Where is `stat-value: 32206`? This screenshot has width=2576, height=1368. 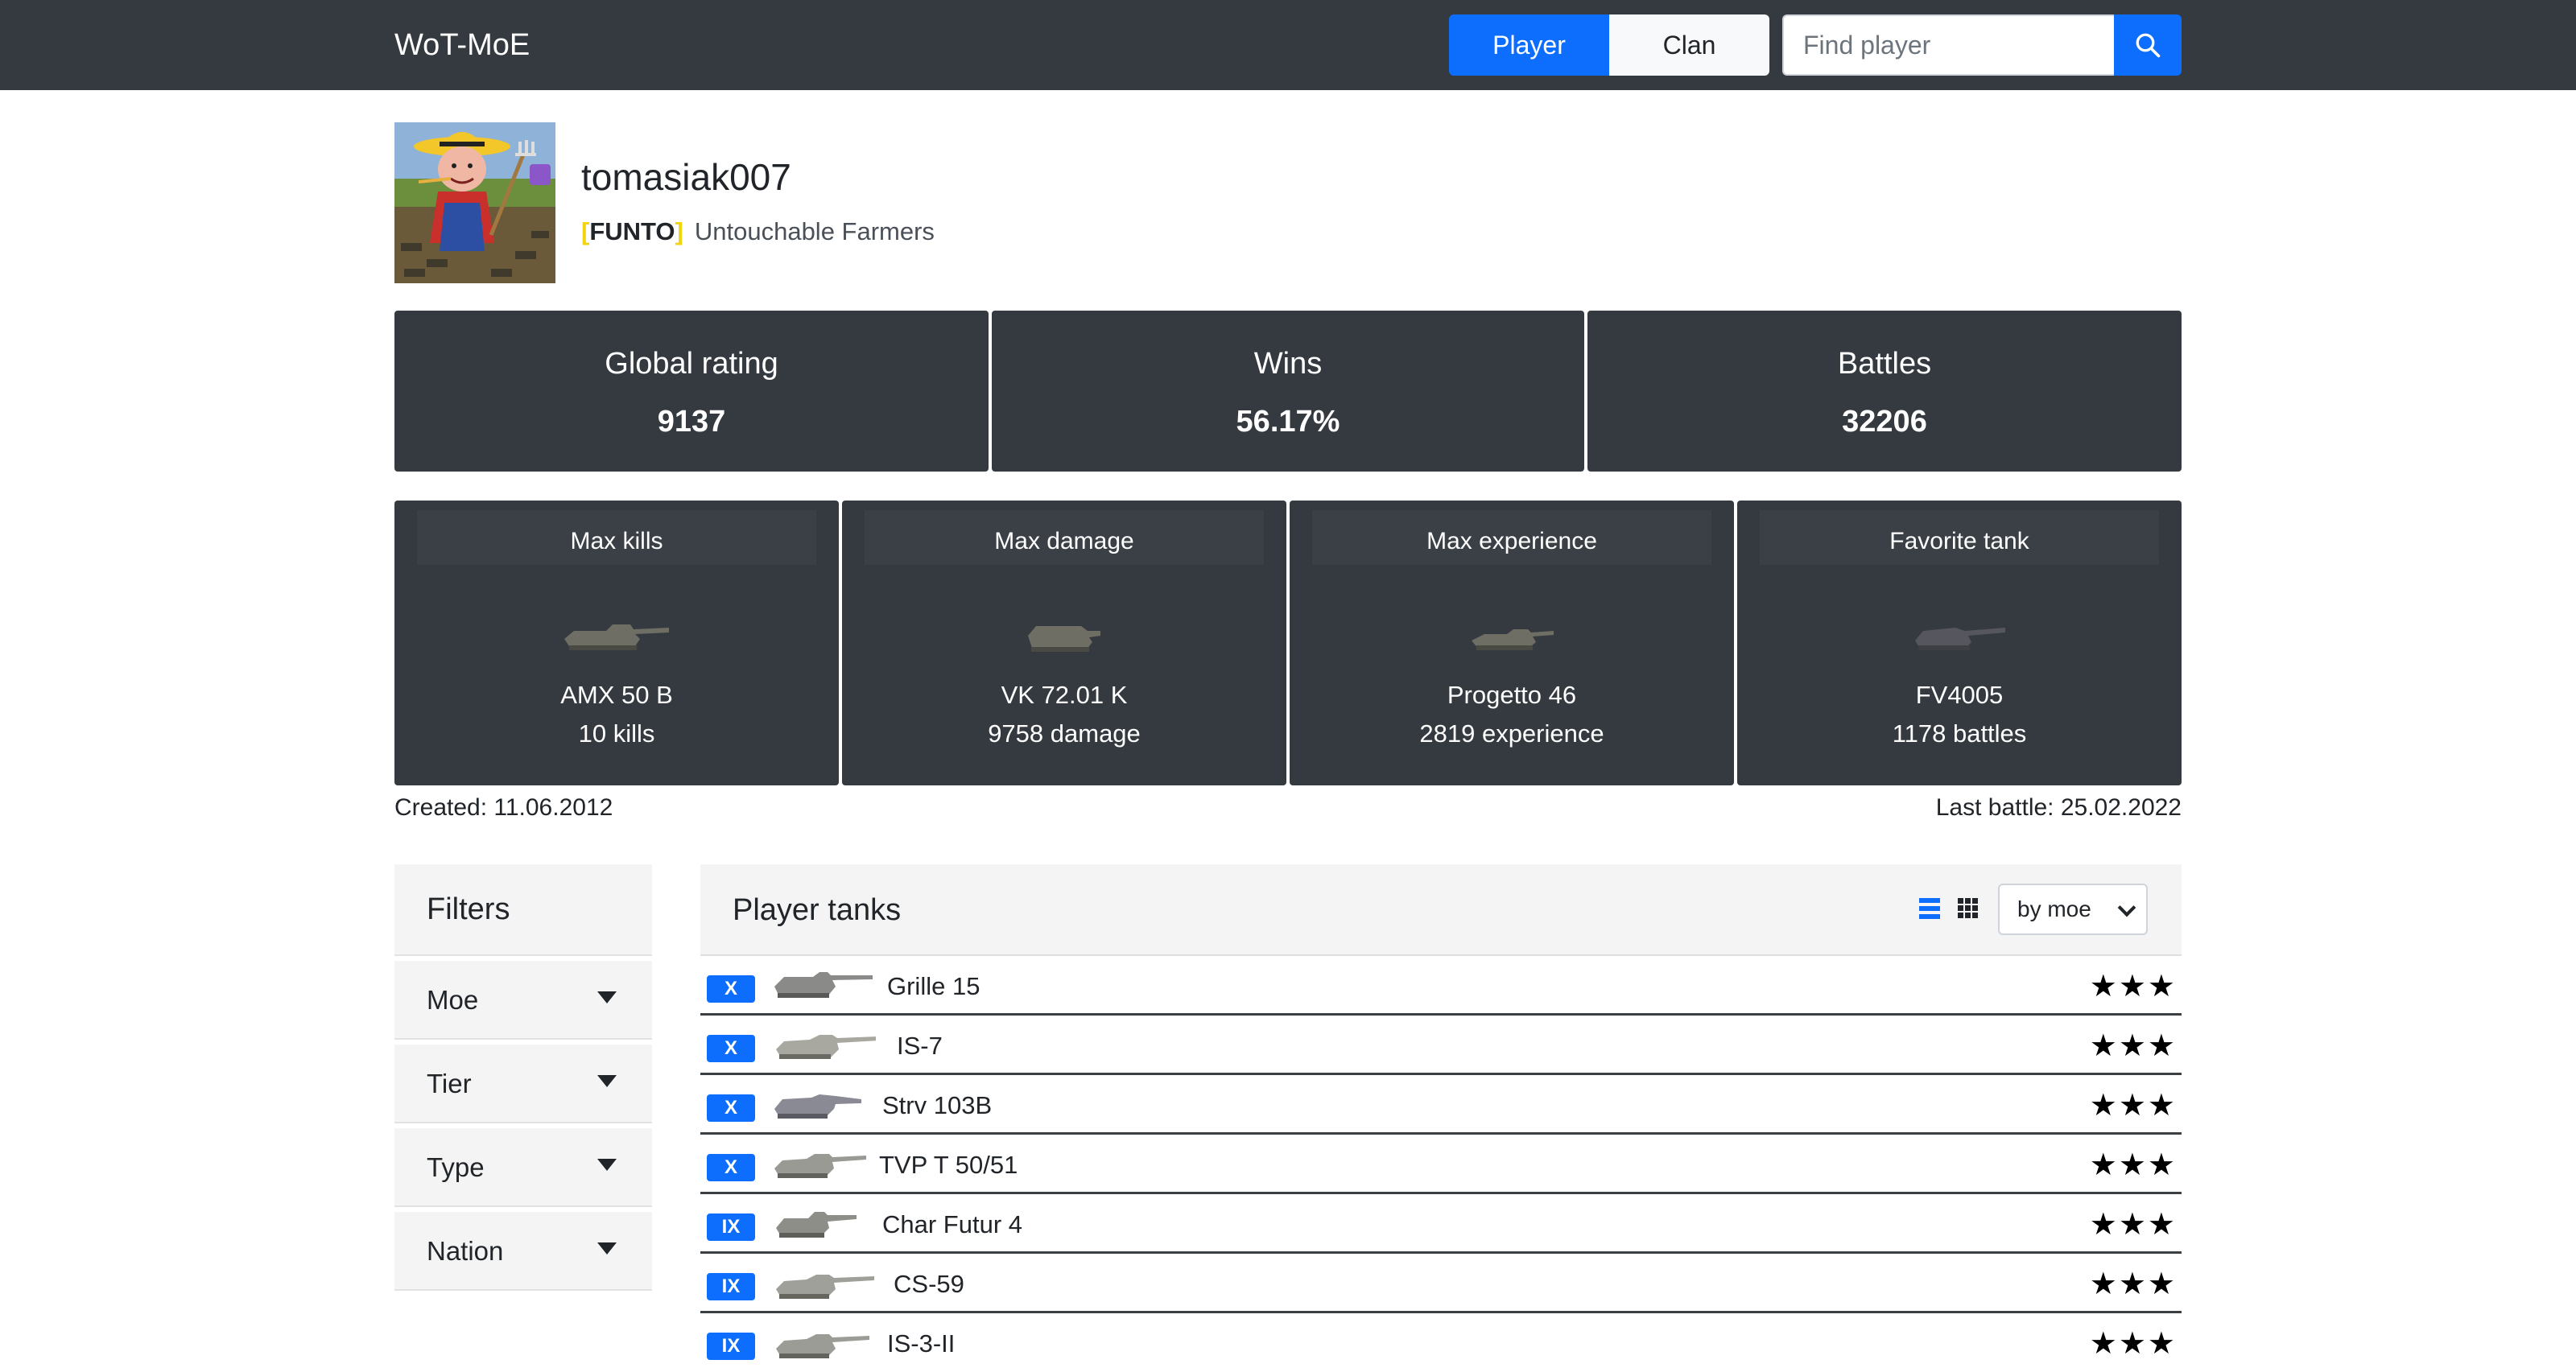
stat-value: 32206 is located at coordinates (1884, 422).